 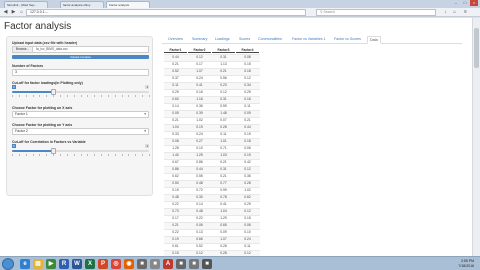 What do you see at coordinates (5, 12) in the screenshot?
I see `back-icon: ◀` at bounding box center [5, 12].